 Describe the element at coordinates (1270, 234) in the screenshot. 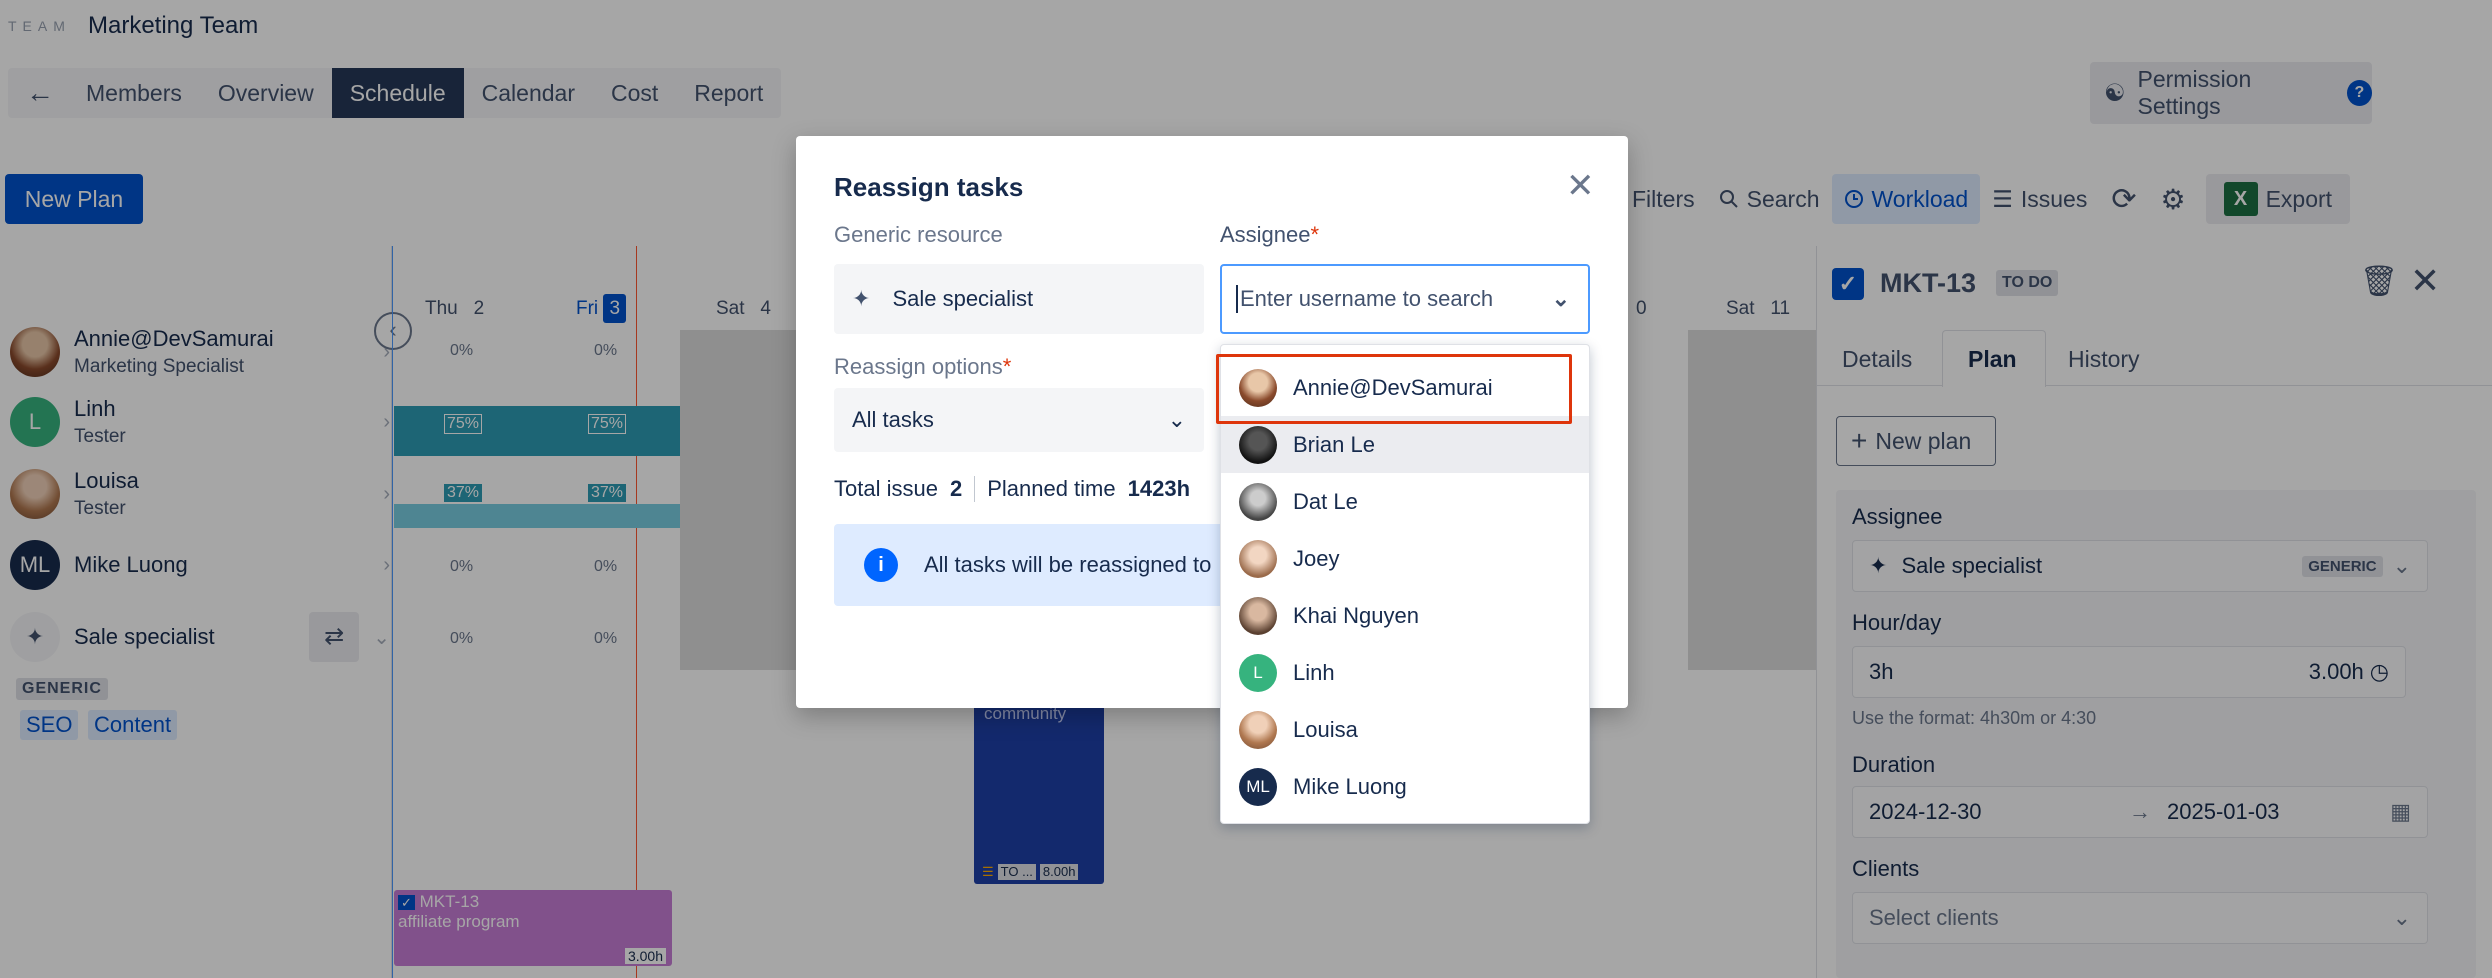

I see `assignee-label: Assignee*` at that location.